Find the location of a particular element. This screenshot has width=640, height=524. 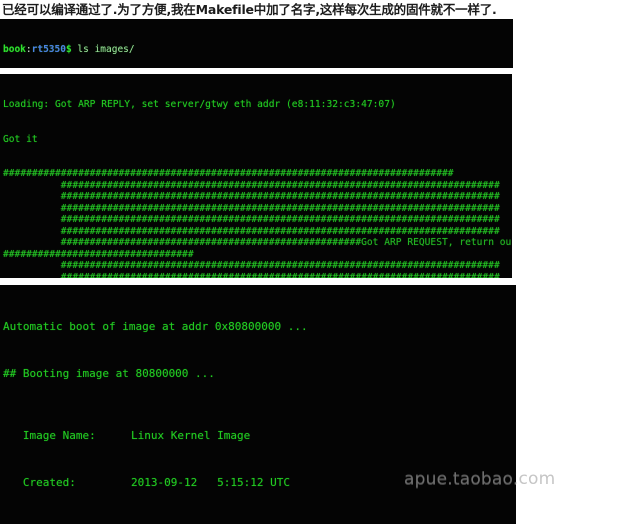

tftp-arp-request-message: Got ARP REQUEST, return our IP is located at coordinates (436, 242).